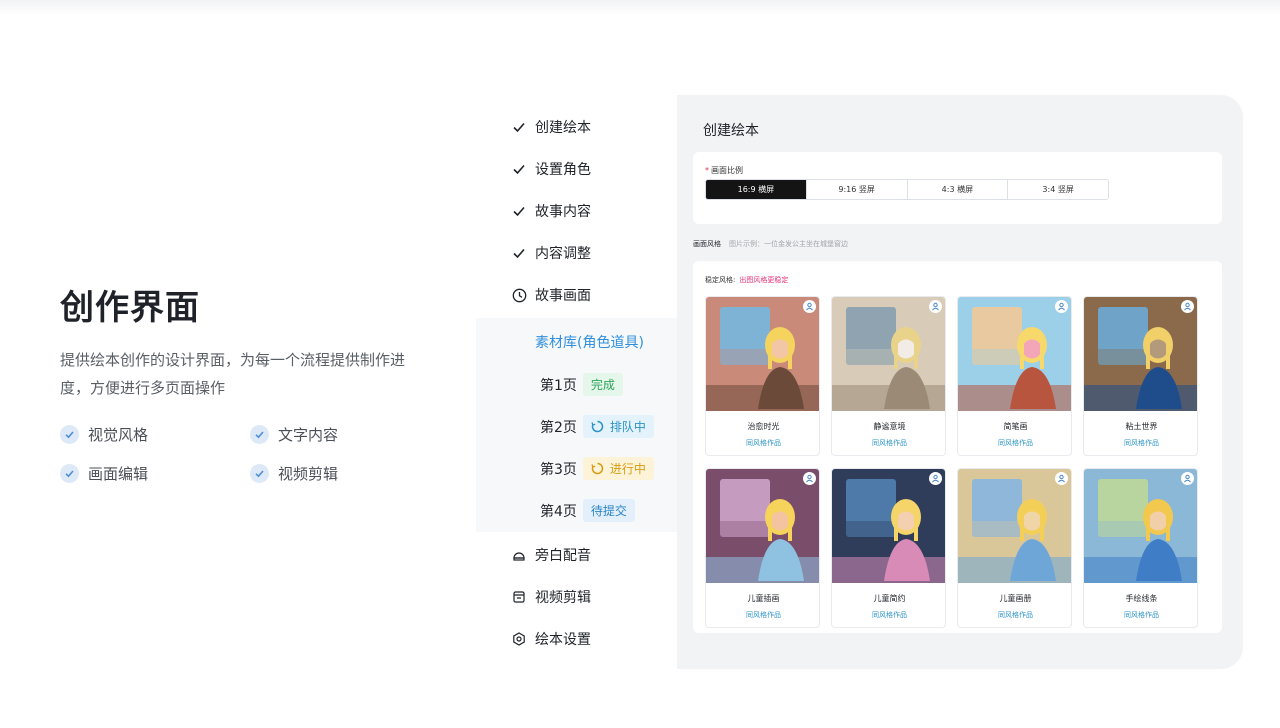 This screenshot has width=1280, height=728. I want to click on step-set-character: 设置角色, so click(577, 169).